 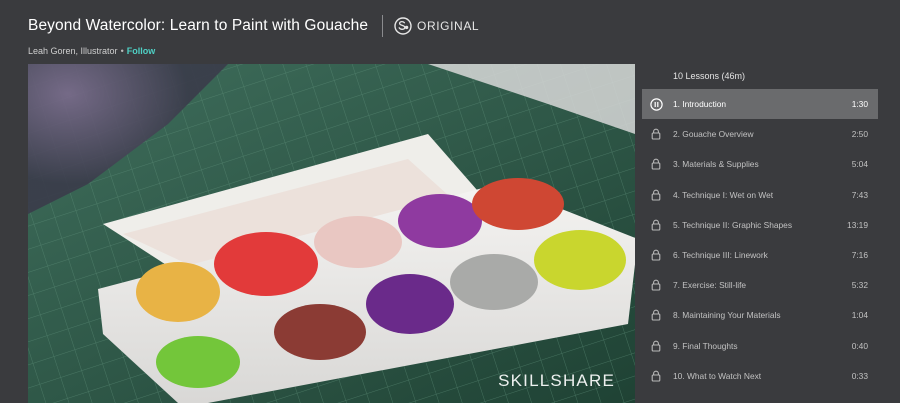 I want to click on lesson-item: 9. Final Thoughts 0:40, so click(x=760, y=346).